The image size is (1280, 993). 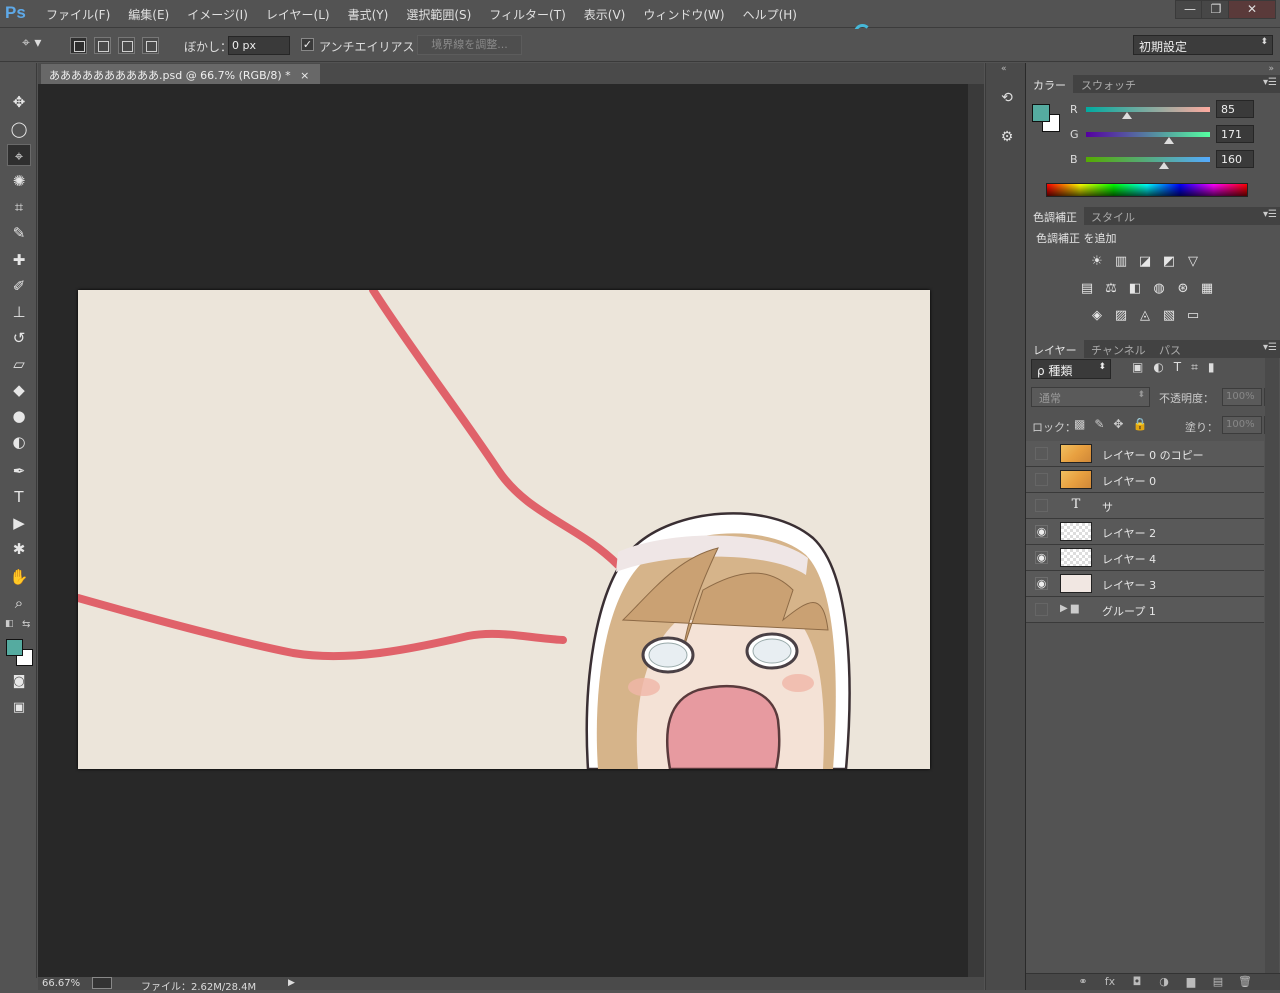 What do you see at coordinates (19, 442) in the screenshot?
I see `dodge-tool-icon: ◐` at bounding box center [19, 442].